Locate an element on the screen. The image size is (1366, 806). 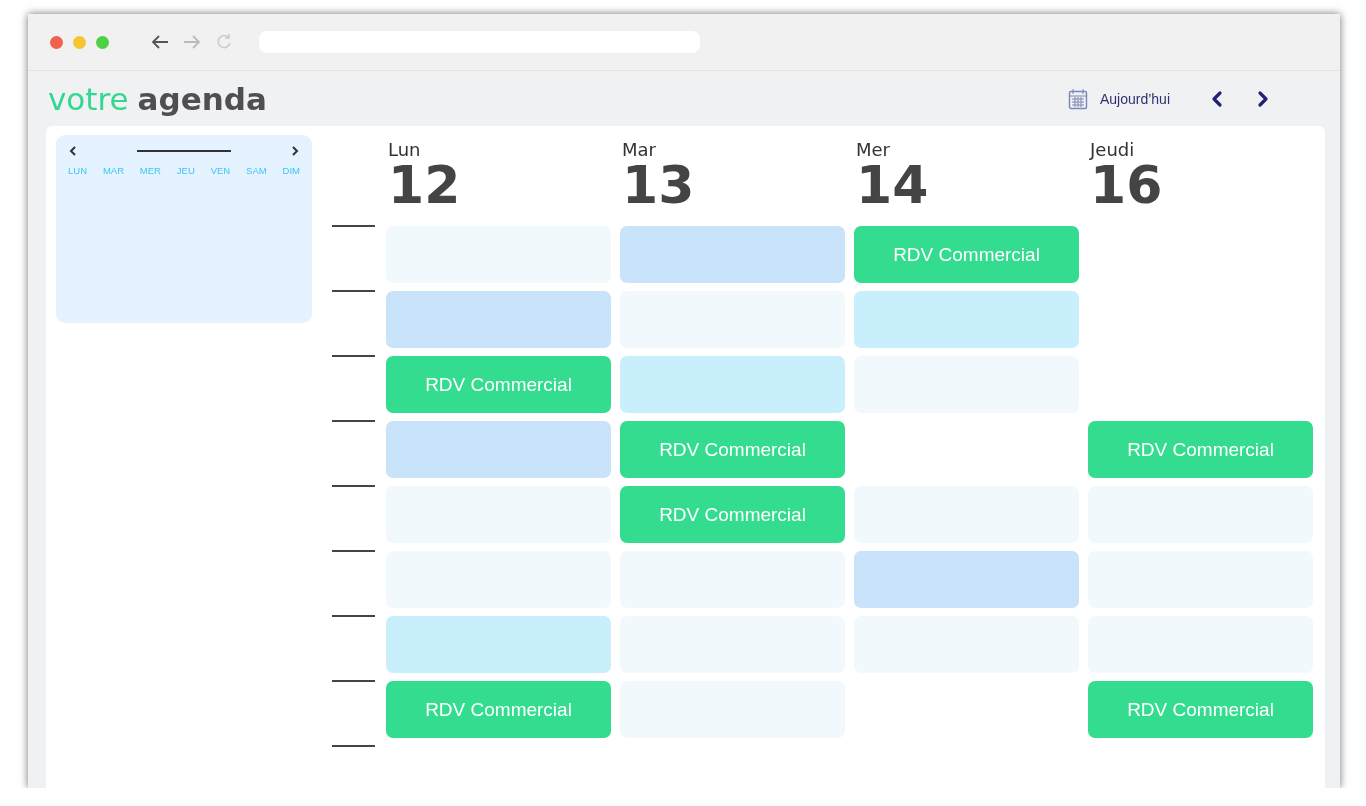
previous-chevron-icon is located at coordinates (73, 151).